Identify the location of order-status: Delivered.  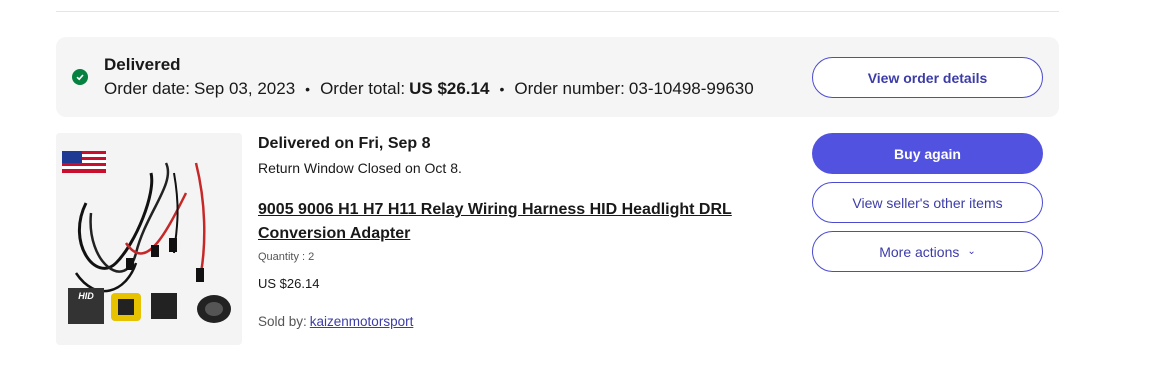
(142, 64).